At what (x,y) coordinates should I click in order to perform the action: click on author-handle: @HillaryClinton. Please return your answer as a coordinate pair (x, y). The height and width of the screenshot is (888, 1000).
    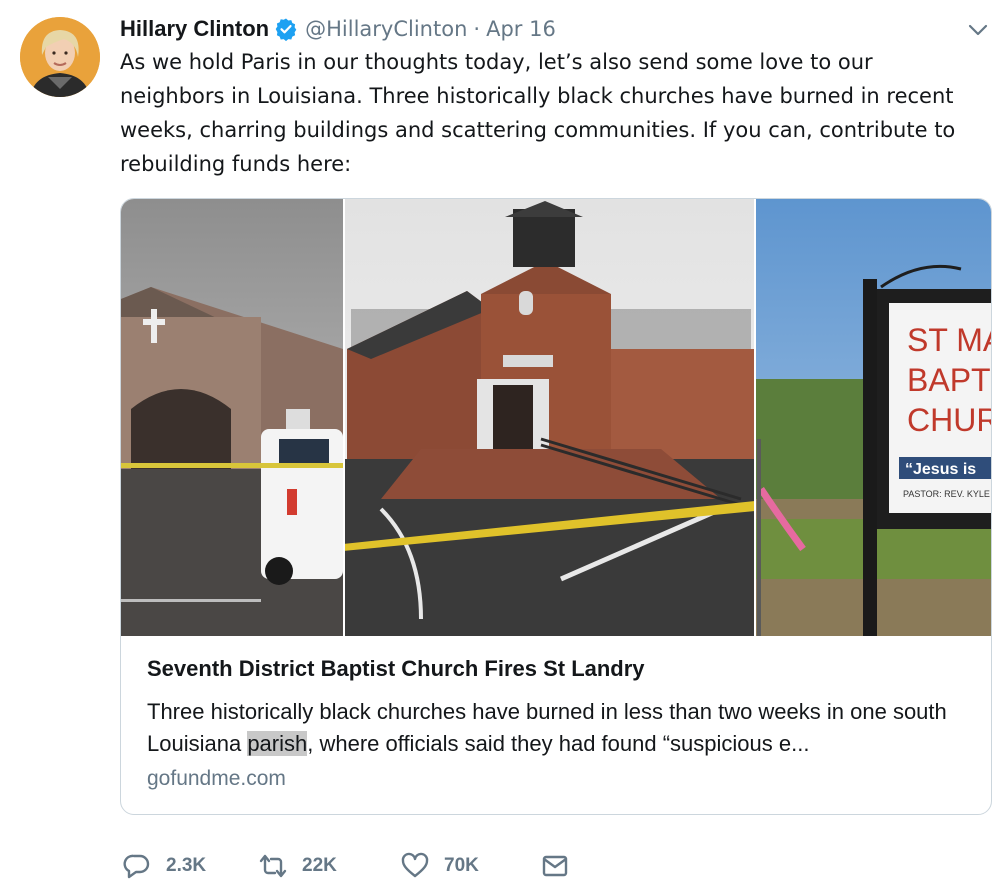
    Looking at the image, I should click on (386, 29).